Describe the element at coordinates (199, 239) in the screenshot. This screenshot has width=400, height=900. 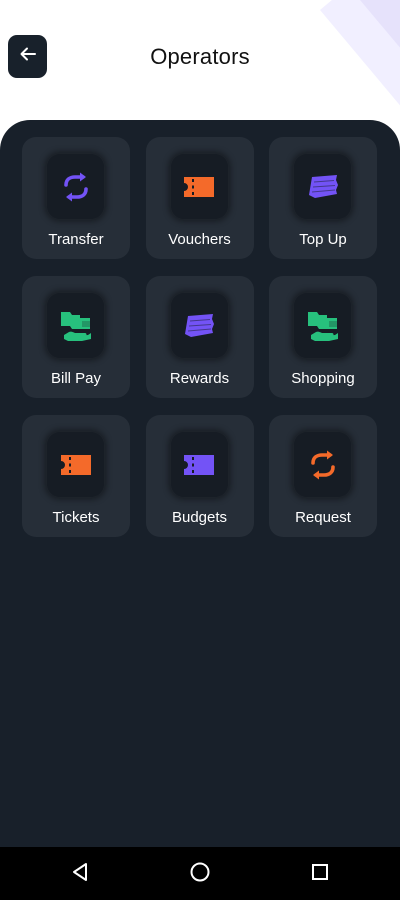
I see `tile-label: Vouchers` at that location.